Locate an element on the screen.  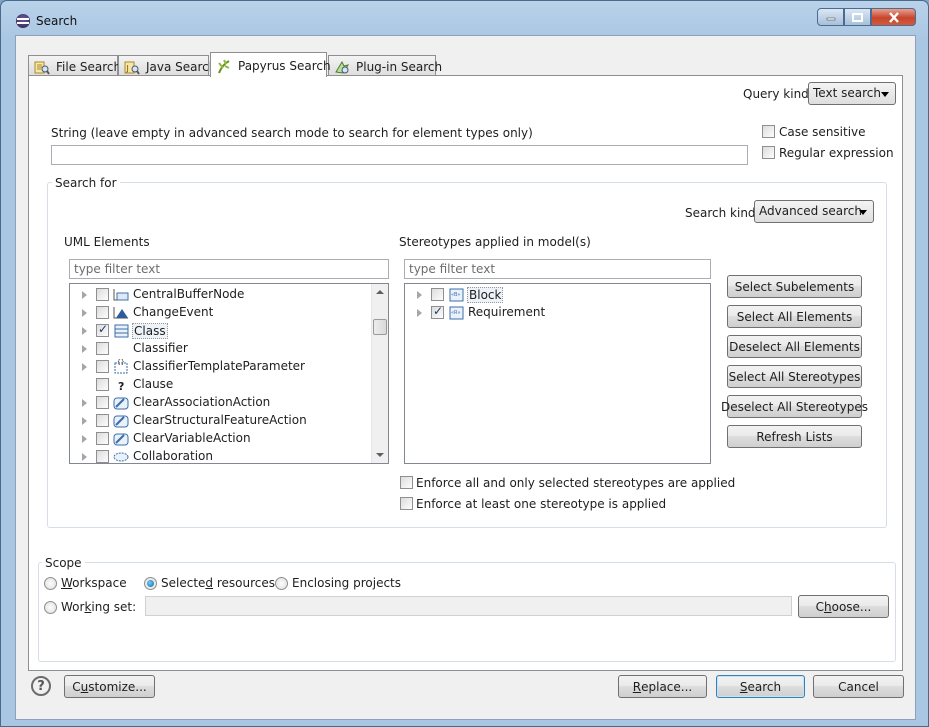
scroll-down-icon is located at coordinates (380, 455).